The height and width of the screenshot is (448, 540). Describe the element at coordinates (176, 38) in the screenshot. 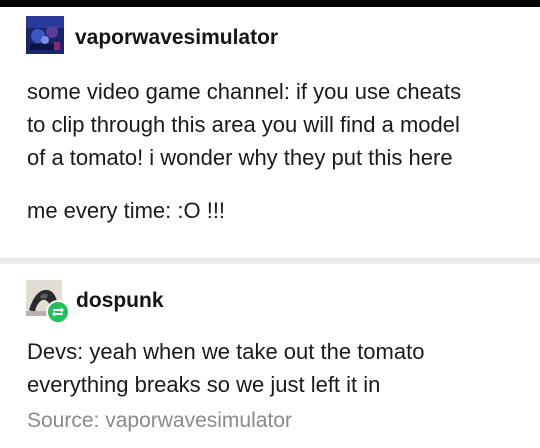

I see `username-vaporwavesimulator: vaporwavesimulator` at that location.